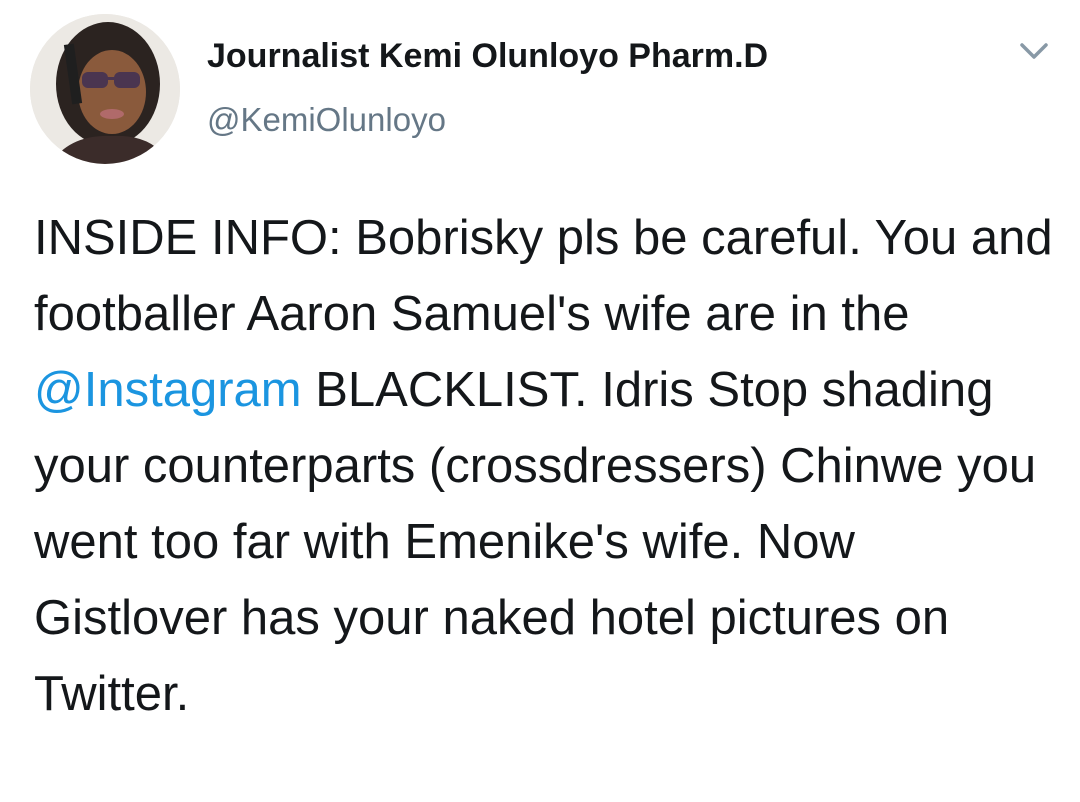 The height and width of the screenshot is (802, 1080). What do you see at coordinates (1034, 51) in the screenshot?
I see `chevron-down-icon` at bounding box center [1034, 51].